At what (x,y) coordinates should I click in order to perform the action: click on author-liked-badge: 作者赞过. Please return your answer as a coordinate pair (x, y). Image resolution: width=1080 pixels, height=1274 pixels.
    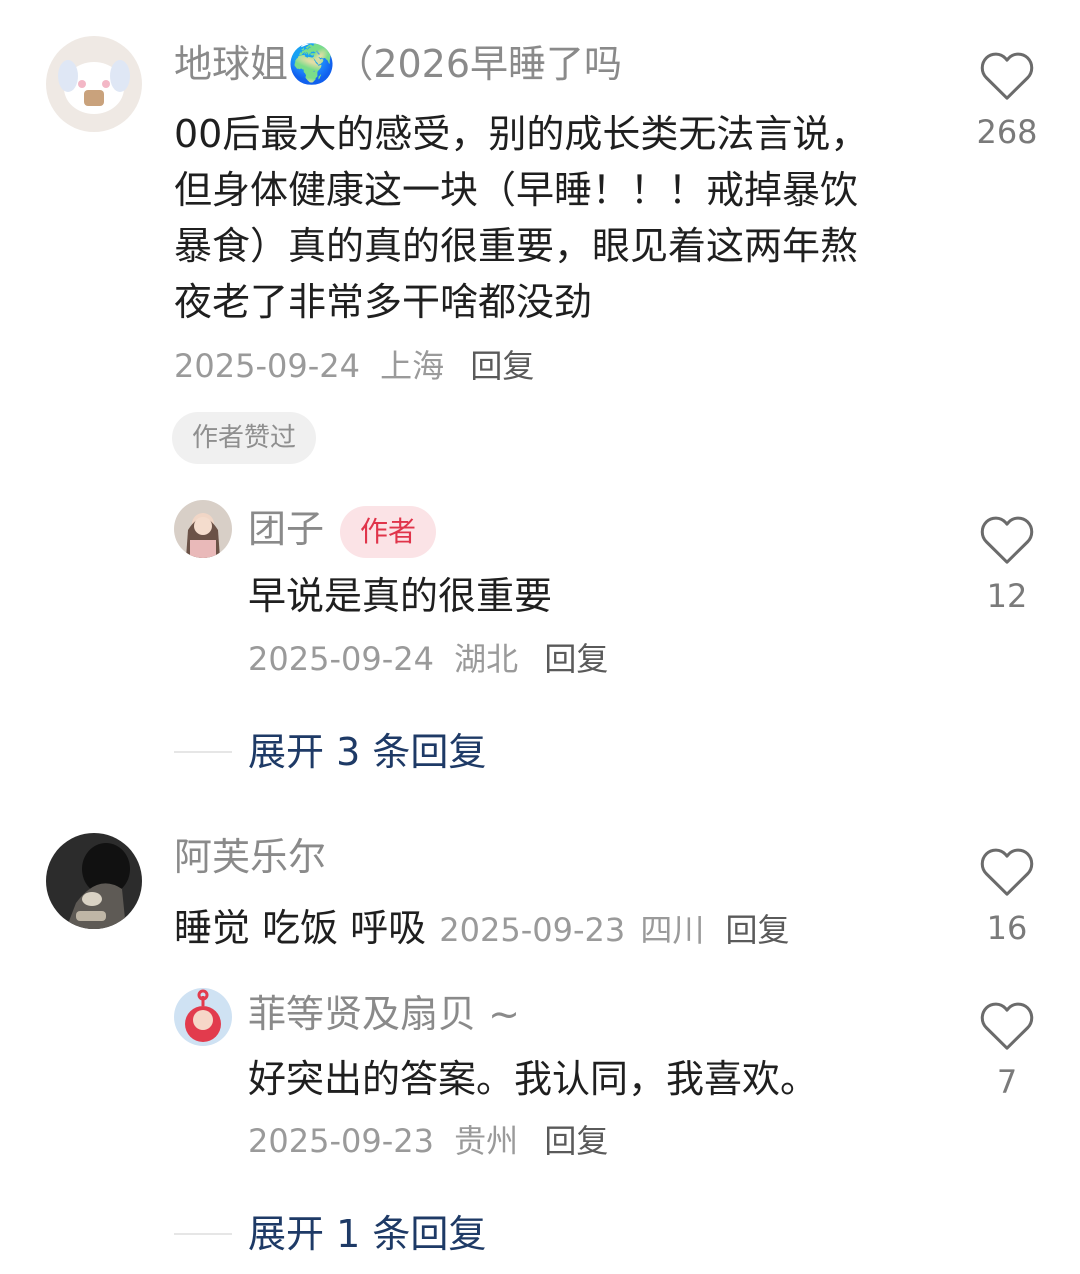
    Looking at the image, I should click on (244, 438).